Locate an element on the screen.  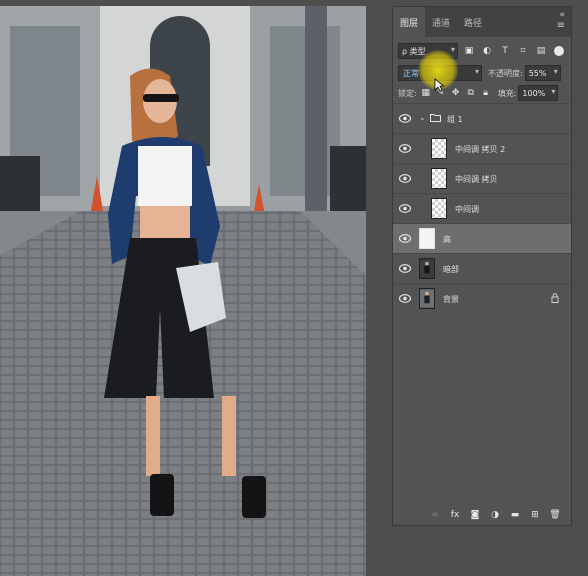
layer-row: 中间调 is located at coordinates (482, 208).